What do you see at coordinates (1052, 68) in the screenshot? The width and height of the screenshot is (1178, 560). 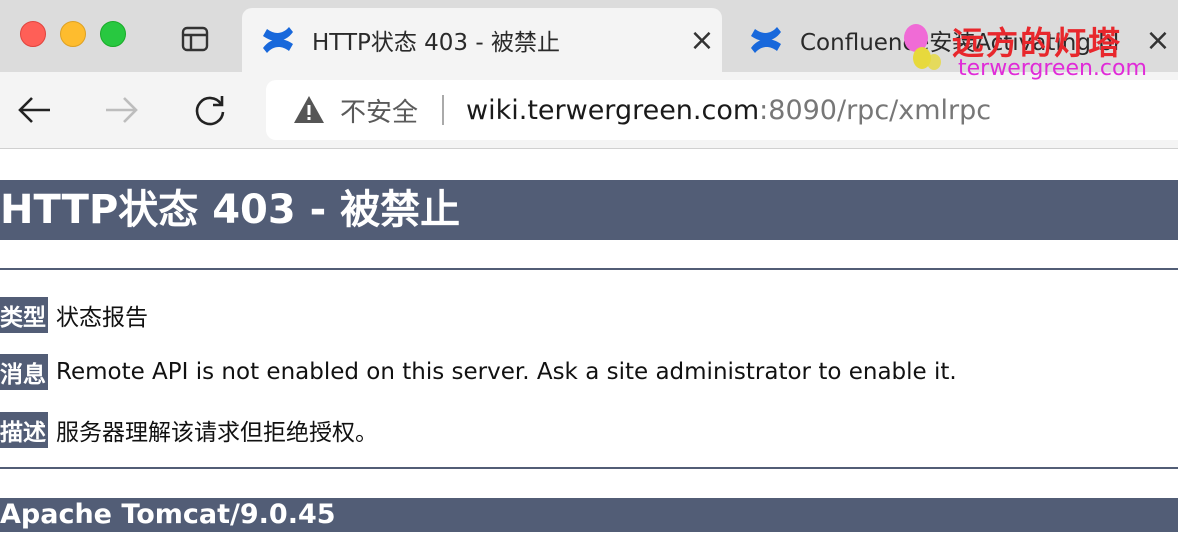 I see `watermark-text-en: terwergreen.com` at bounding box center [1052, 68].